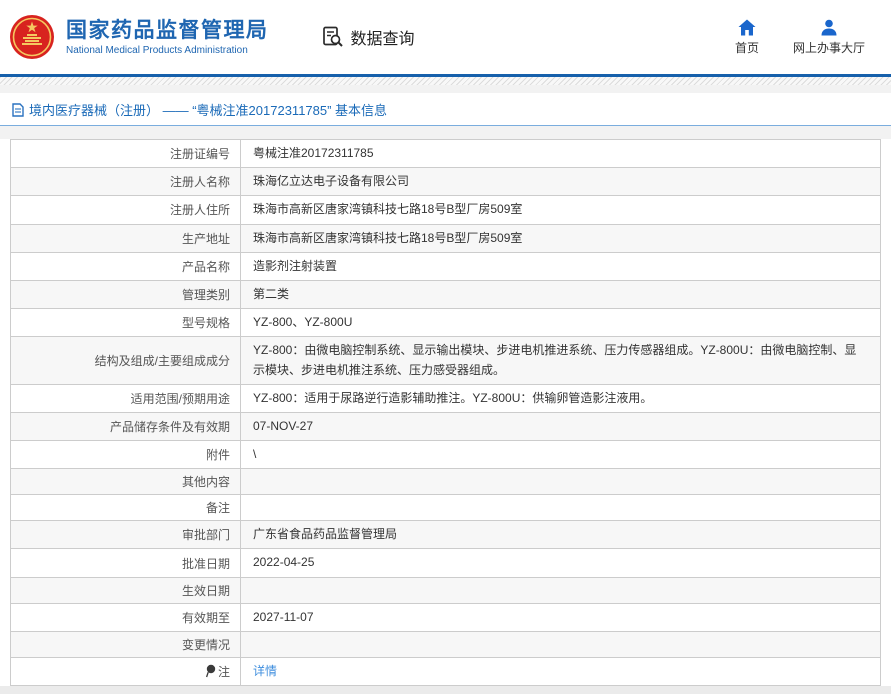  I want to click on nav-service-hall-label: 网上办事大厅, so click(828, 47).